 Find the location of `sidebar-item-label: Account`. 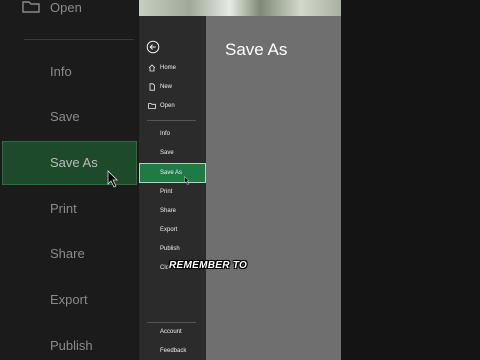

sidebar-item-label: Account is located at coordinates (171, 332).